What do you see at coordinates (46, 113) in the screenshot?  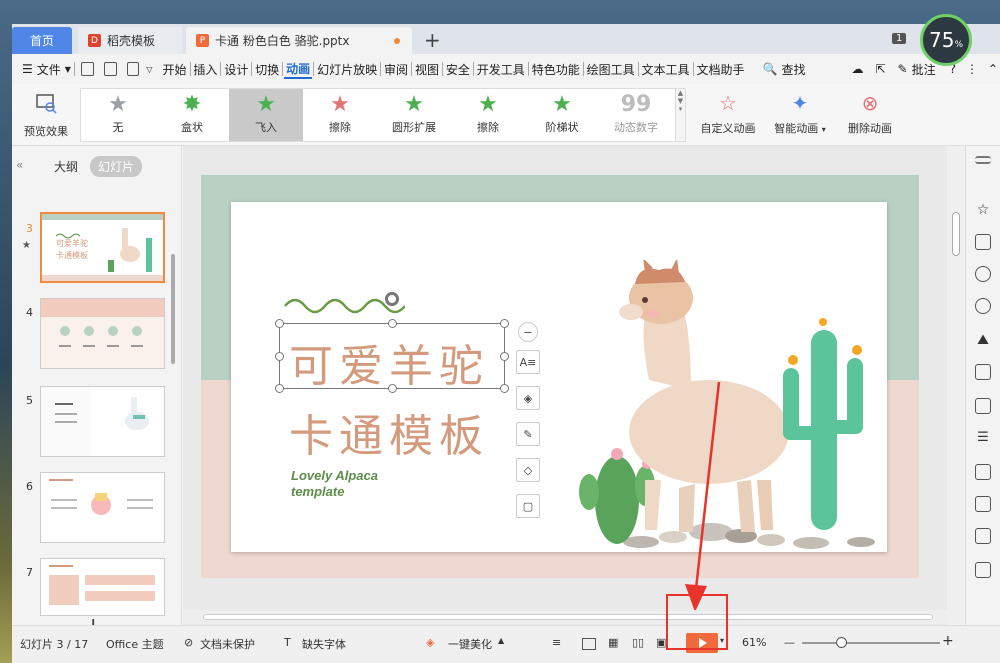 I see `preview-effect-button: 预览效果` at bounding box center [46, 113].